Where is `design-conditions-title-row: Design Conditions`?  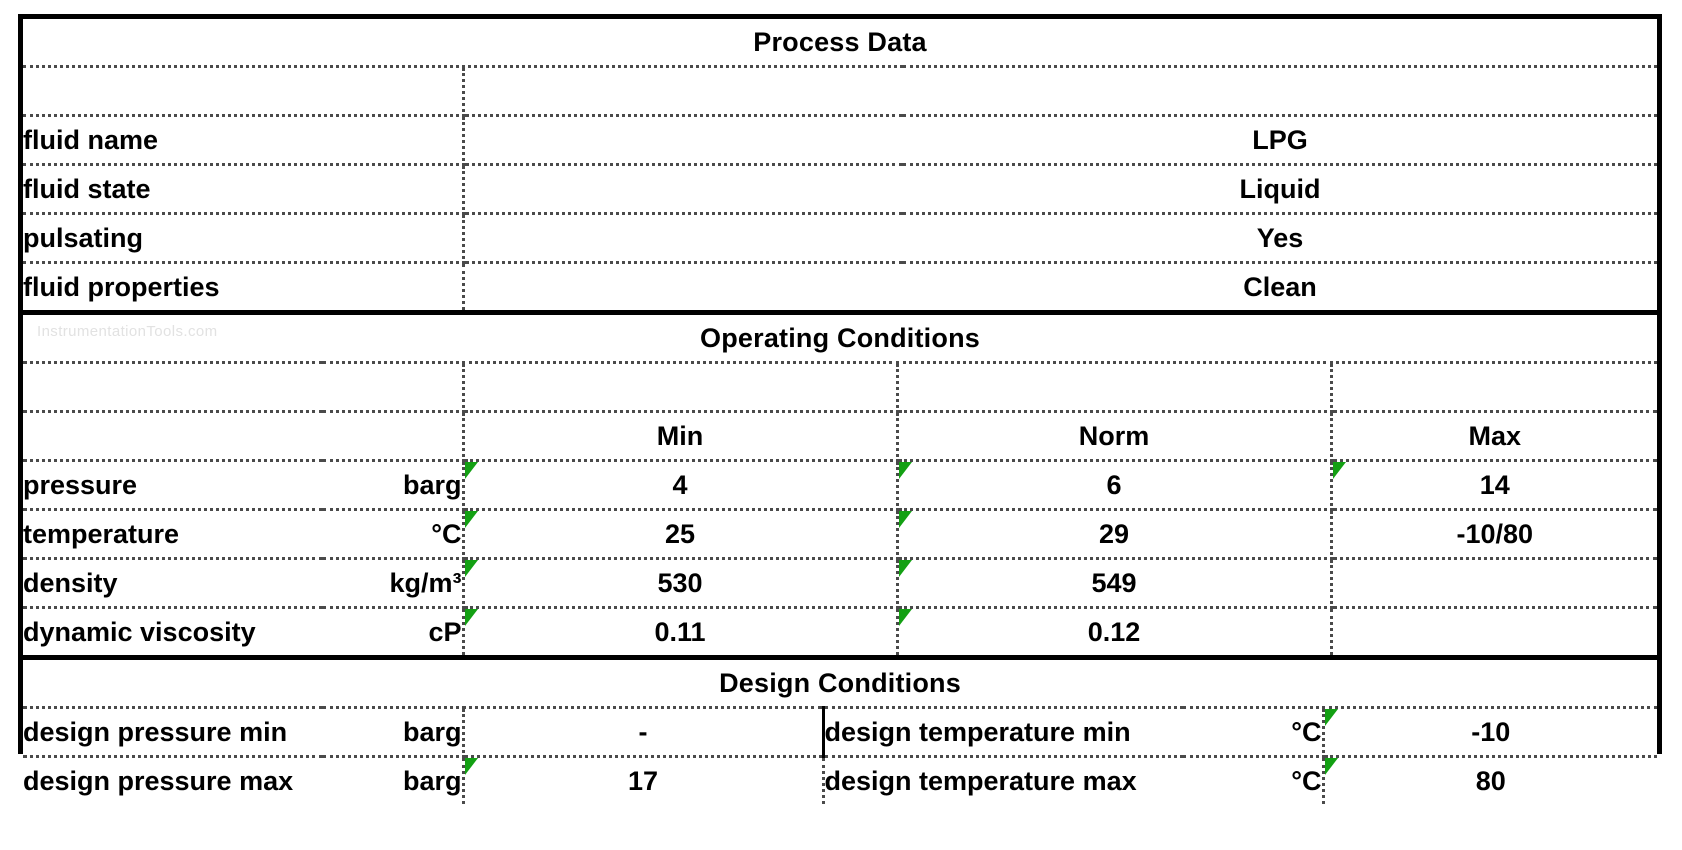 design-conditions-title-row: Design Conditions is located at coordinates (840, 684).